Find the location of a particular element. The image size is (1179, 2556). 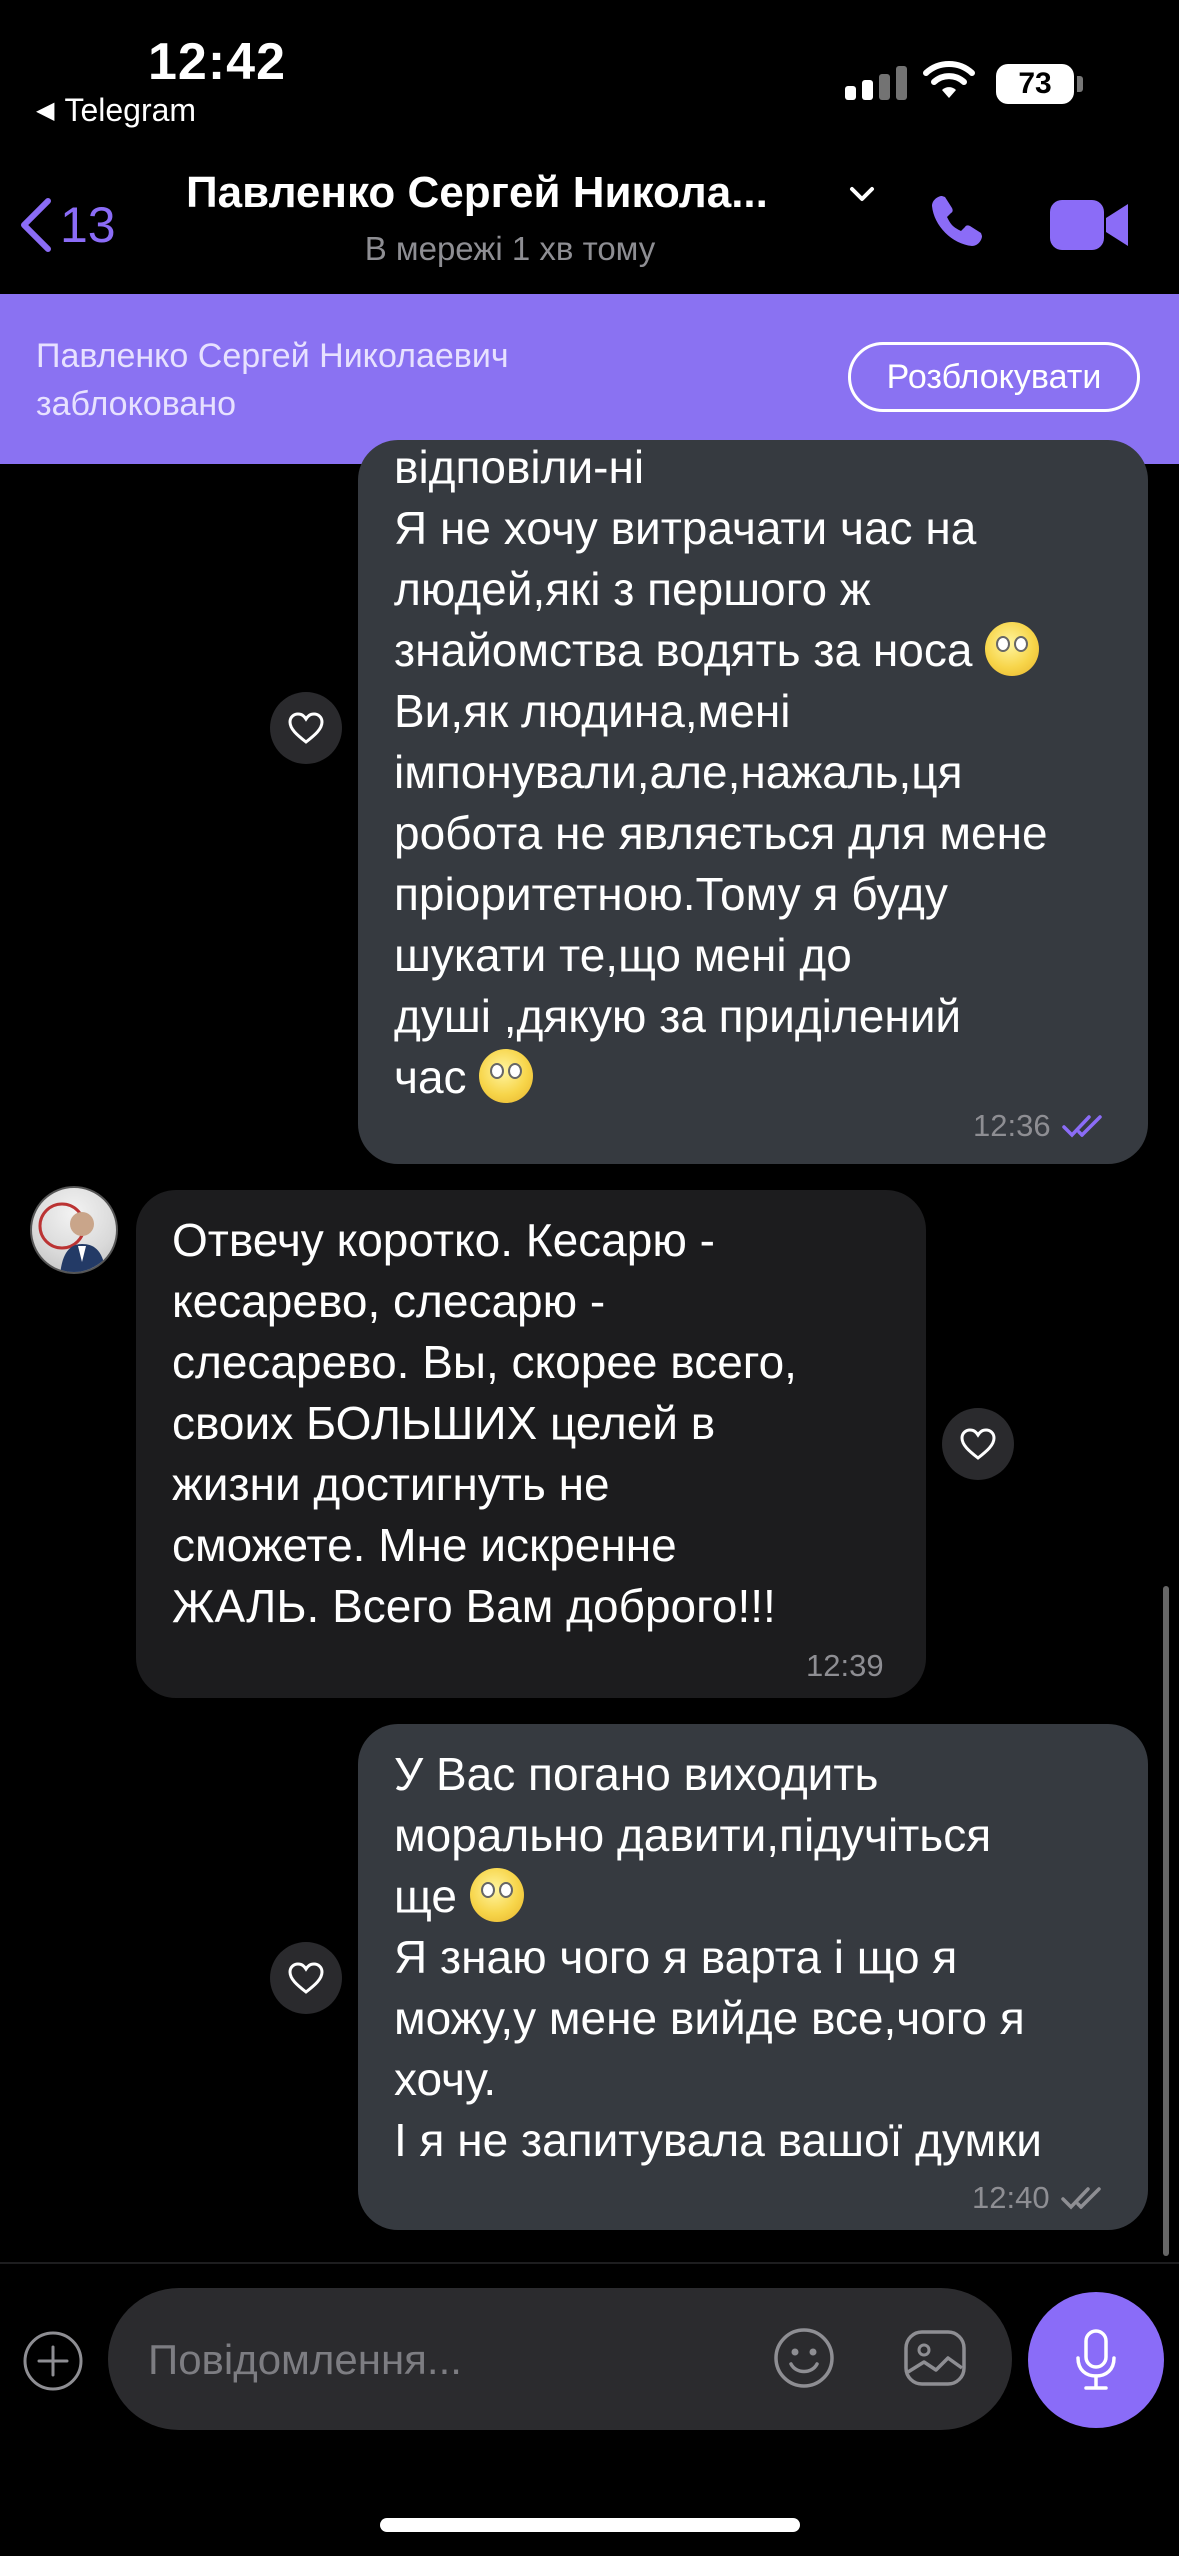

message-meta: 12:40 is located at coordinates (1042, 2198).